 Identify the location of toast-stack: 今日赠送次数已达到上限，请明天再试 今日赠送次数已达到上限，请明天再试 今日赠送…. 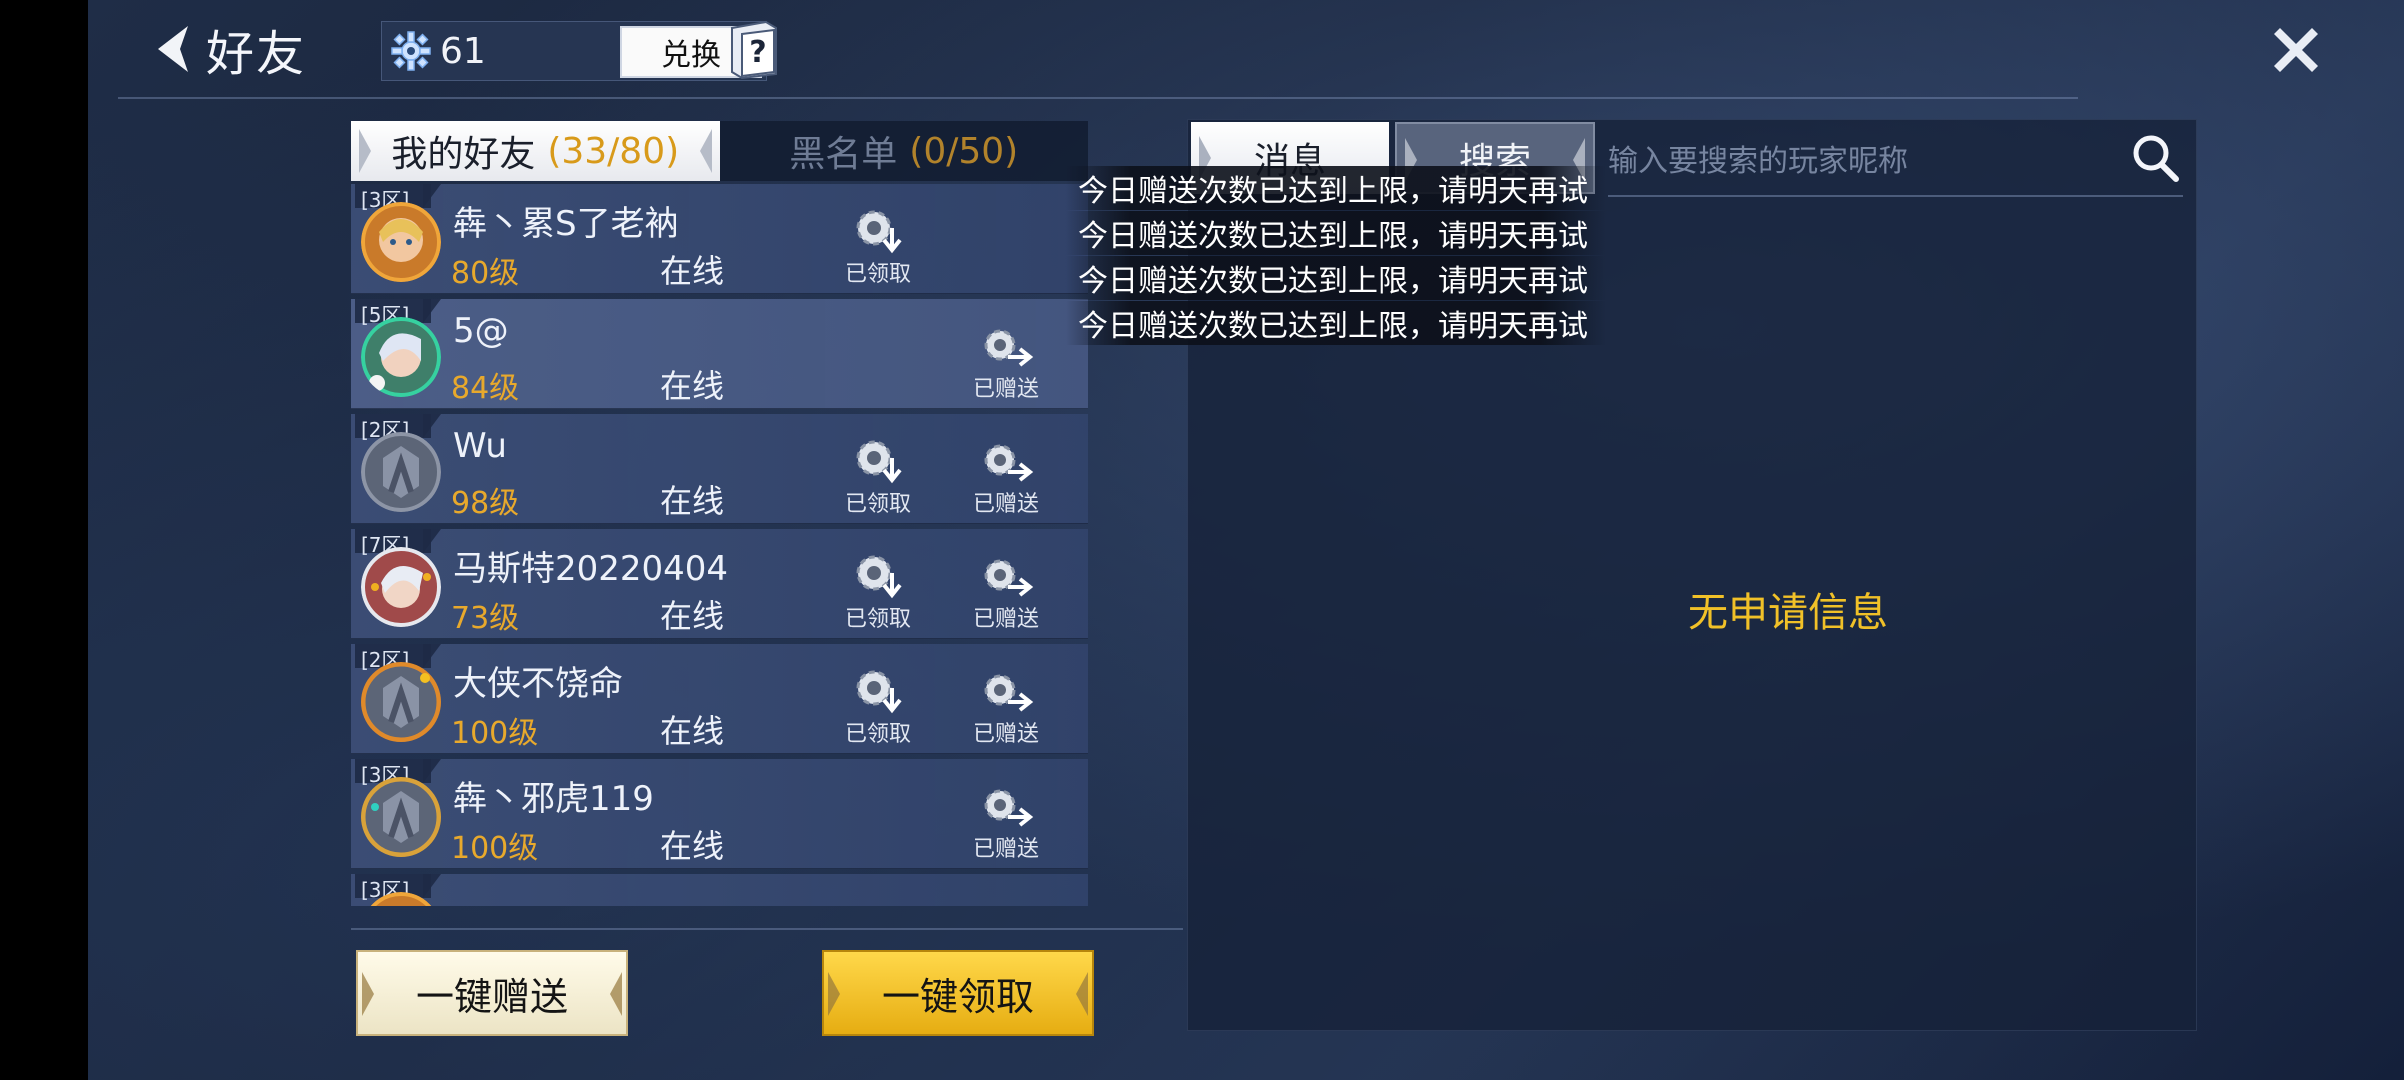
(1336, 256).